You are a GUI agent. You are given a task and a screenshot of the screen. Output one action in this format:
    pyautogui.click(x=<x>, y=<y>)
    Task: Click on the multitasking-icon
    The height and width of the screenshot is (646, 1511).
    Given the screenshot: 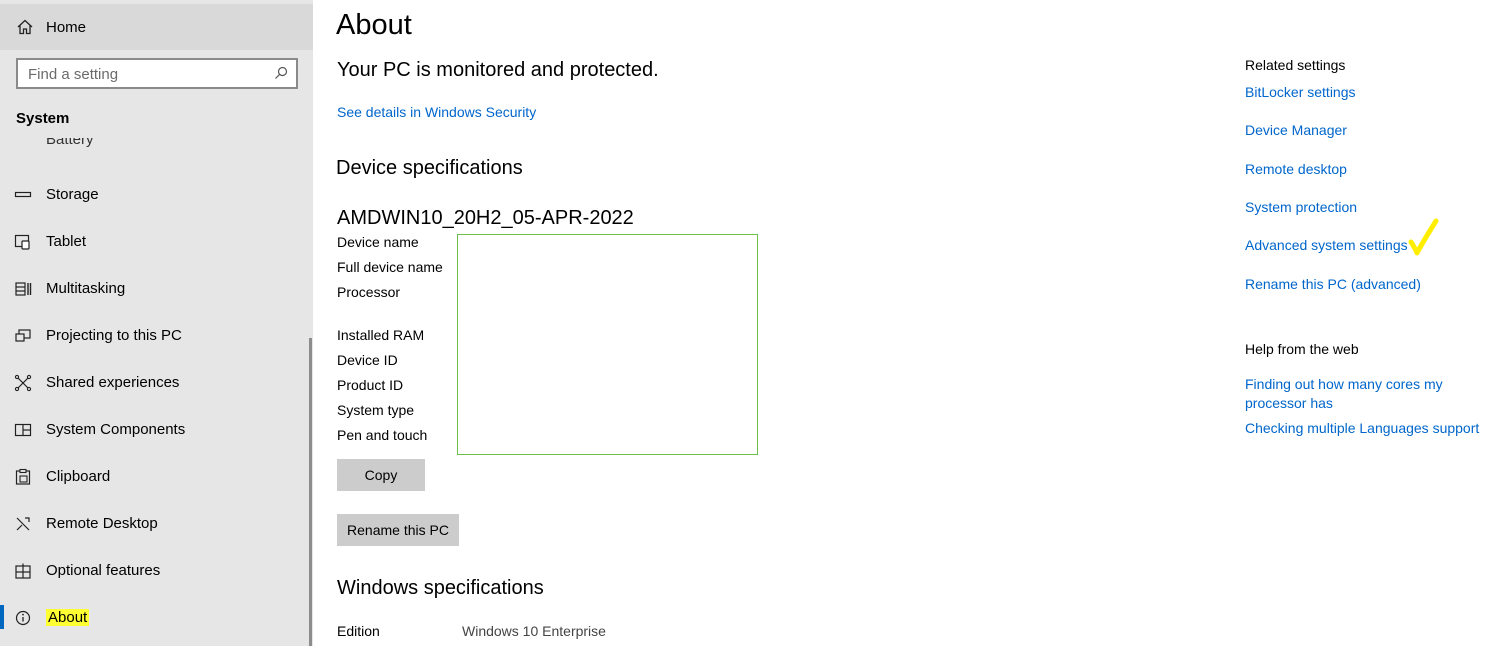 What is the action you would take?
    pyautogui.click(x=23, y=289)
    